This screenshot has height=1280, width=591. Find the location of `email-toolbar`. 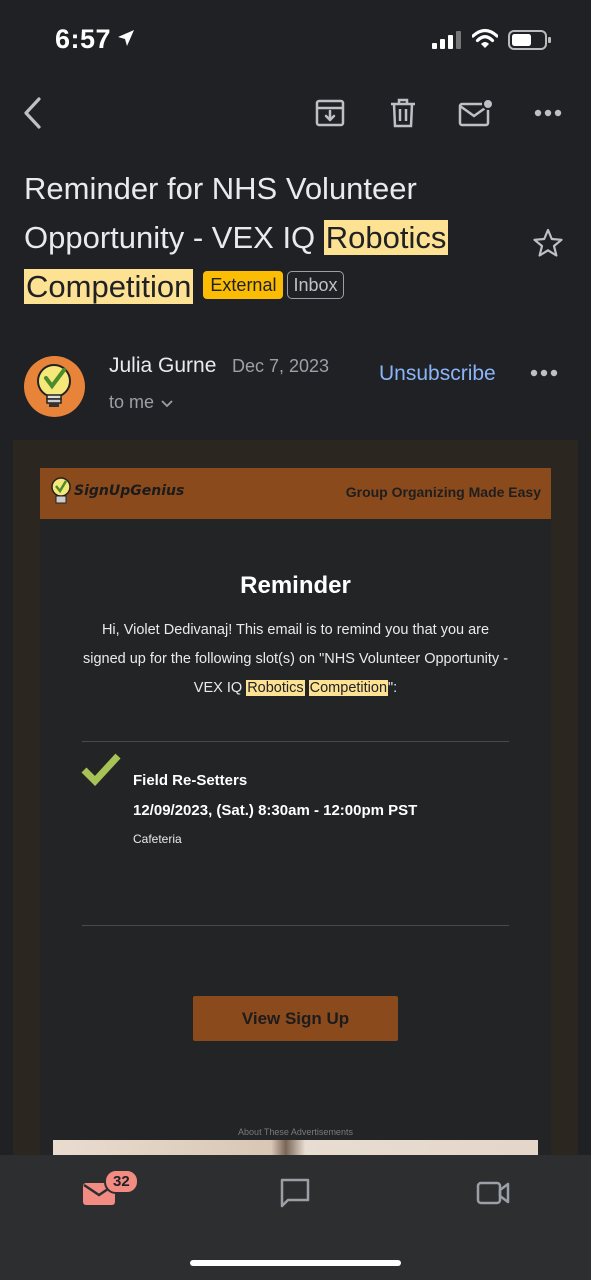

email-toolbar is located at coordinates (295, 115).